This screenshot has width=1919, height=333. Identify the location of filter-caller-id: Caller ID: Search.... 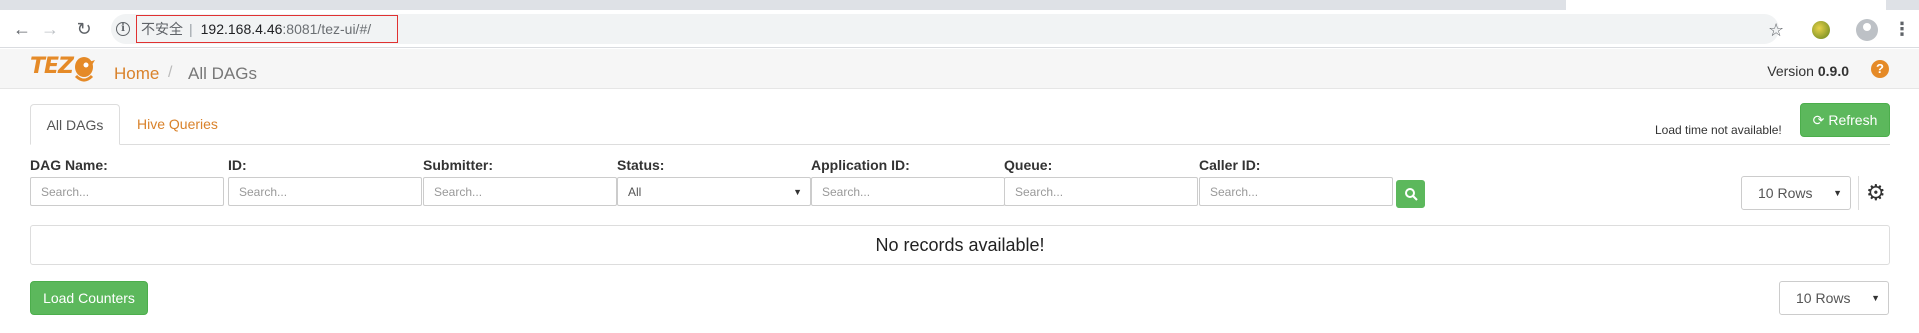
(1296, 181).